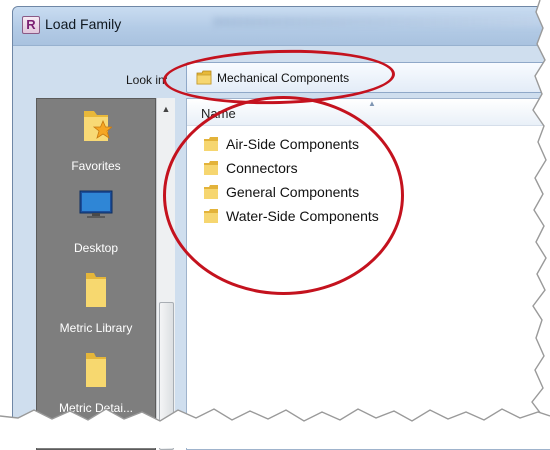 This screenshot has height=450, width=550. What do you see at coordinates (166, 109) in the screenshot?
I see `scroll-up-arrow-icon: ▲` at bounding box center [166, 109].